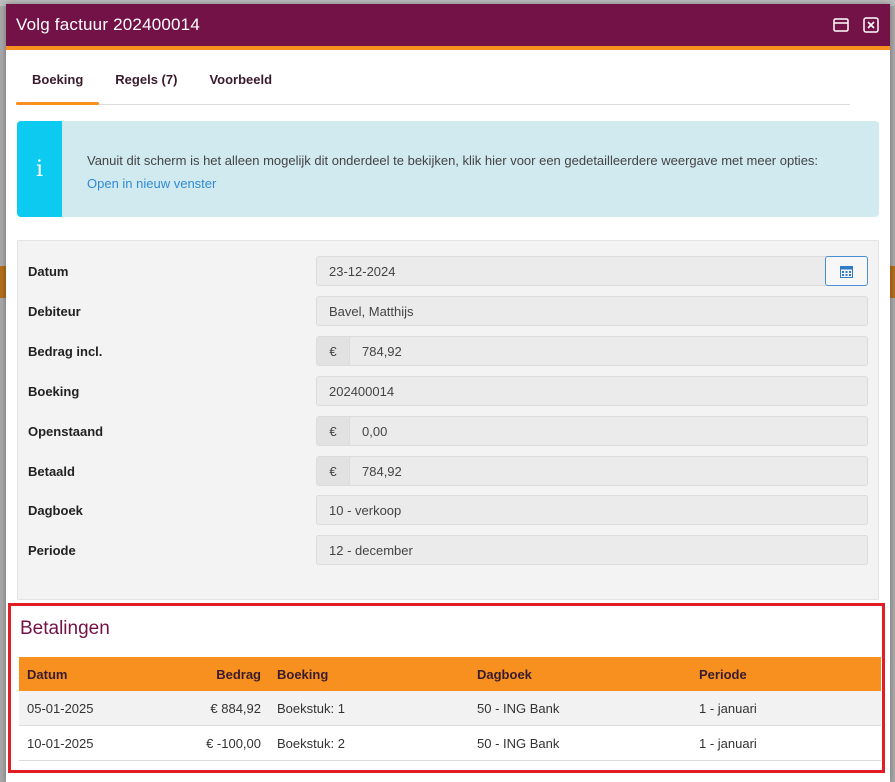  Describe the element at coordinates (592, 391) in the screenshot. I see `boeking-field: 202400014` at that location.